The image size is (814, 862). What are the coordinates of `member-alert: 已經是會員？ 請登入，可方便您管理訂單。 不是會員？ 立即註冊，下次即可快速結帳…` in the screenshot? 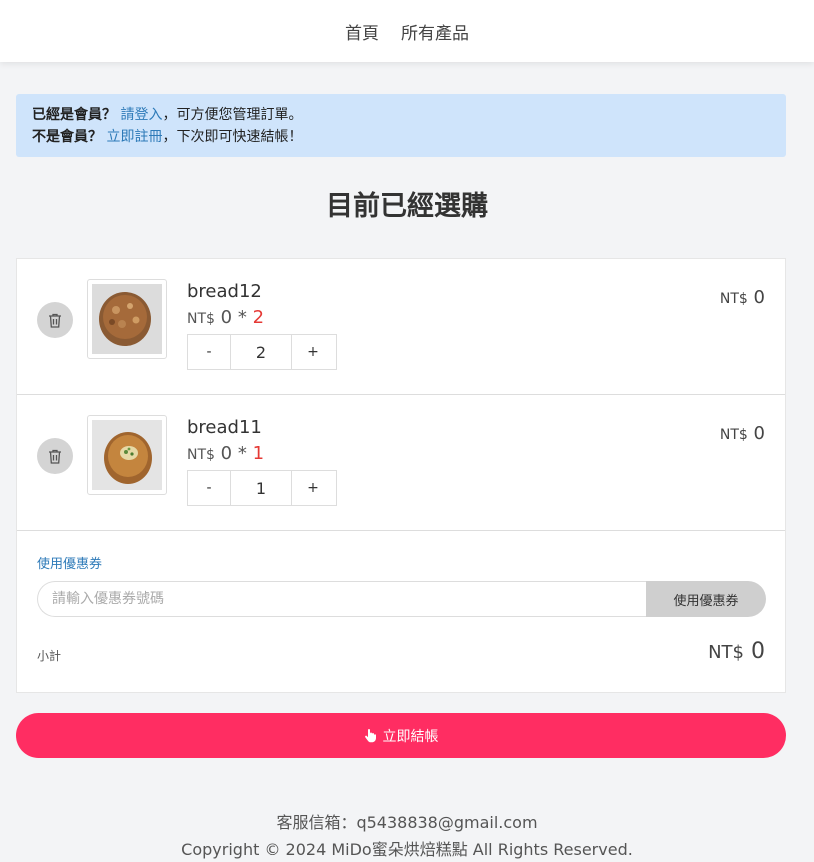 It's located at (401, 125).